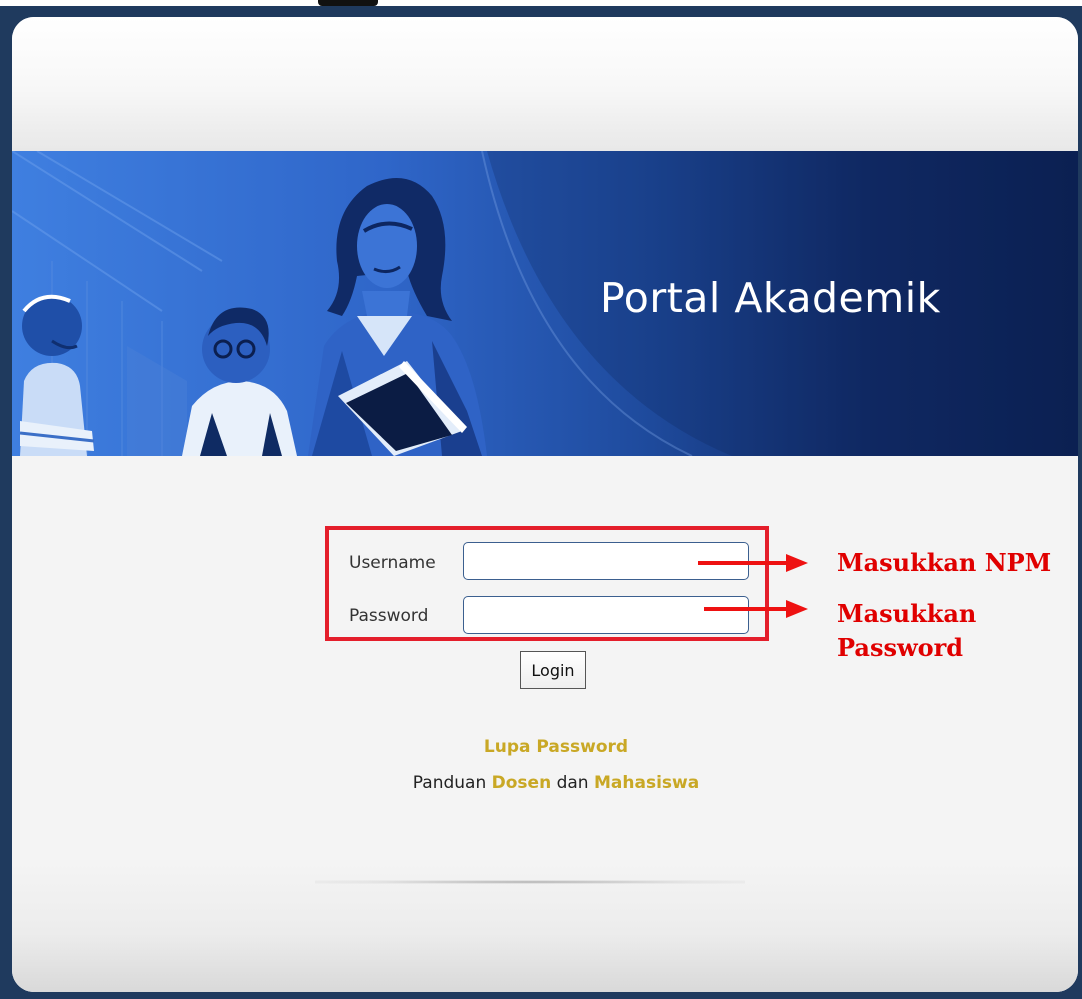 This screenshot has height=999, width=1082. I want to click on arrow-to-password, so click(757, 609).